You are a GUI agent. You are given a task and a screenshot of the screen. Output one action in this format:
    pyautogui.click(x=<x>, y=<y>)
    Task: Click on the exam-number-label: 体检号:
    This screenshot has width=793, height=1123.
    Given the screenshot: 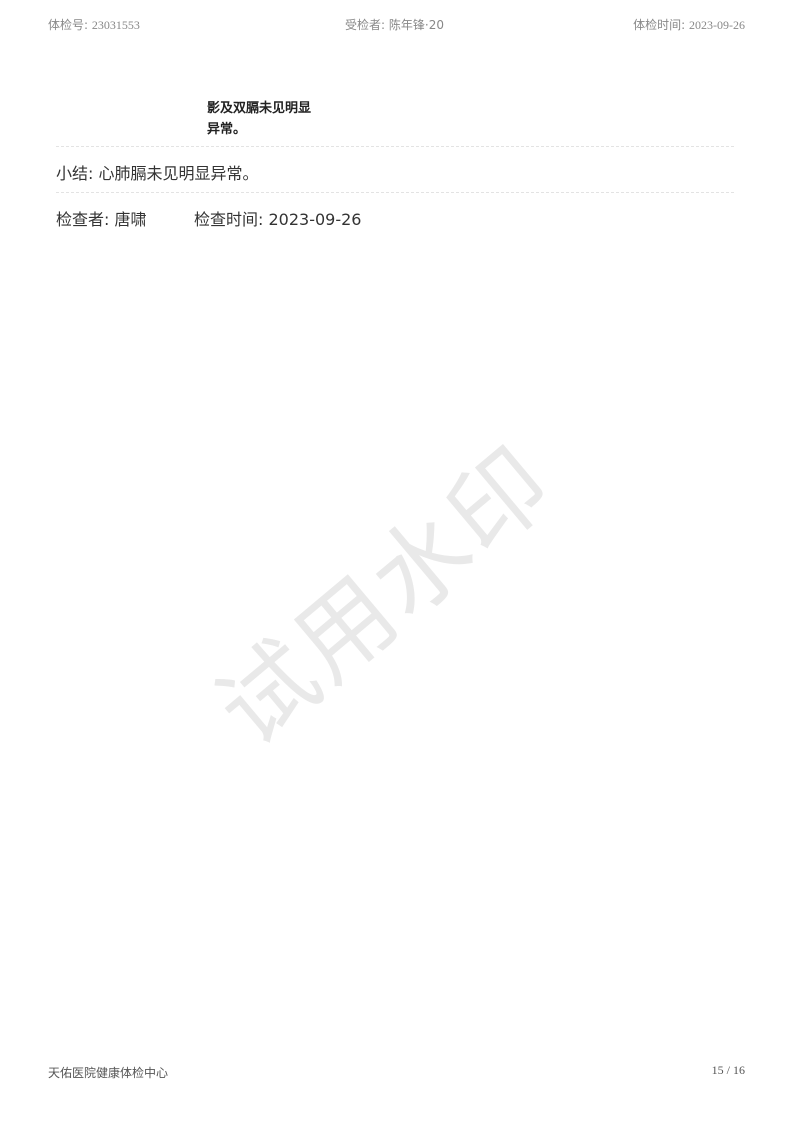 What is the action you would take?
    pyautogui.click(x=68, y=25)
    